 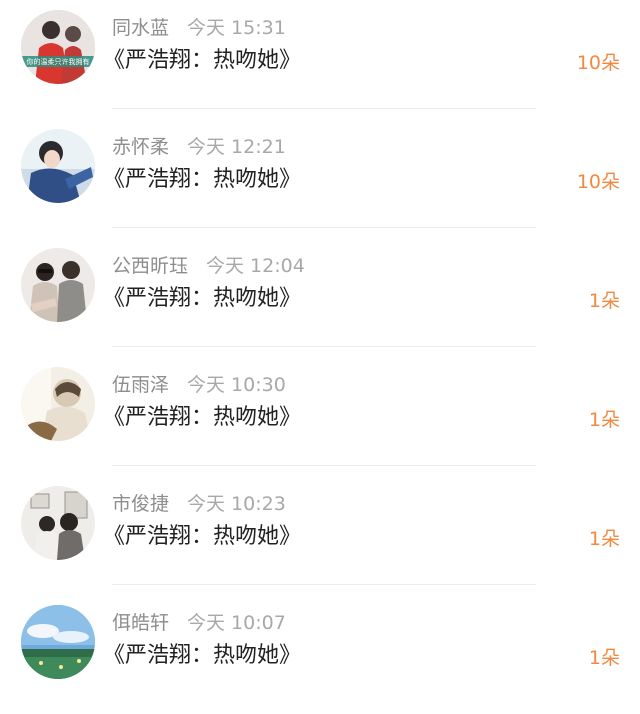 I want to click on username: 佴皓轩, so click(x=140, y=623).